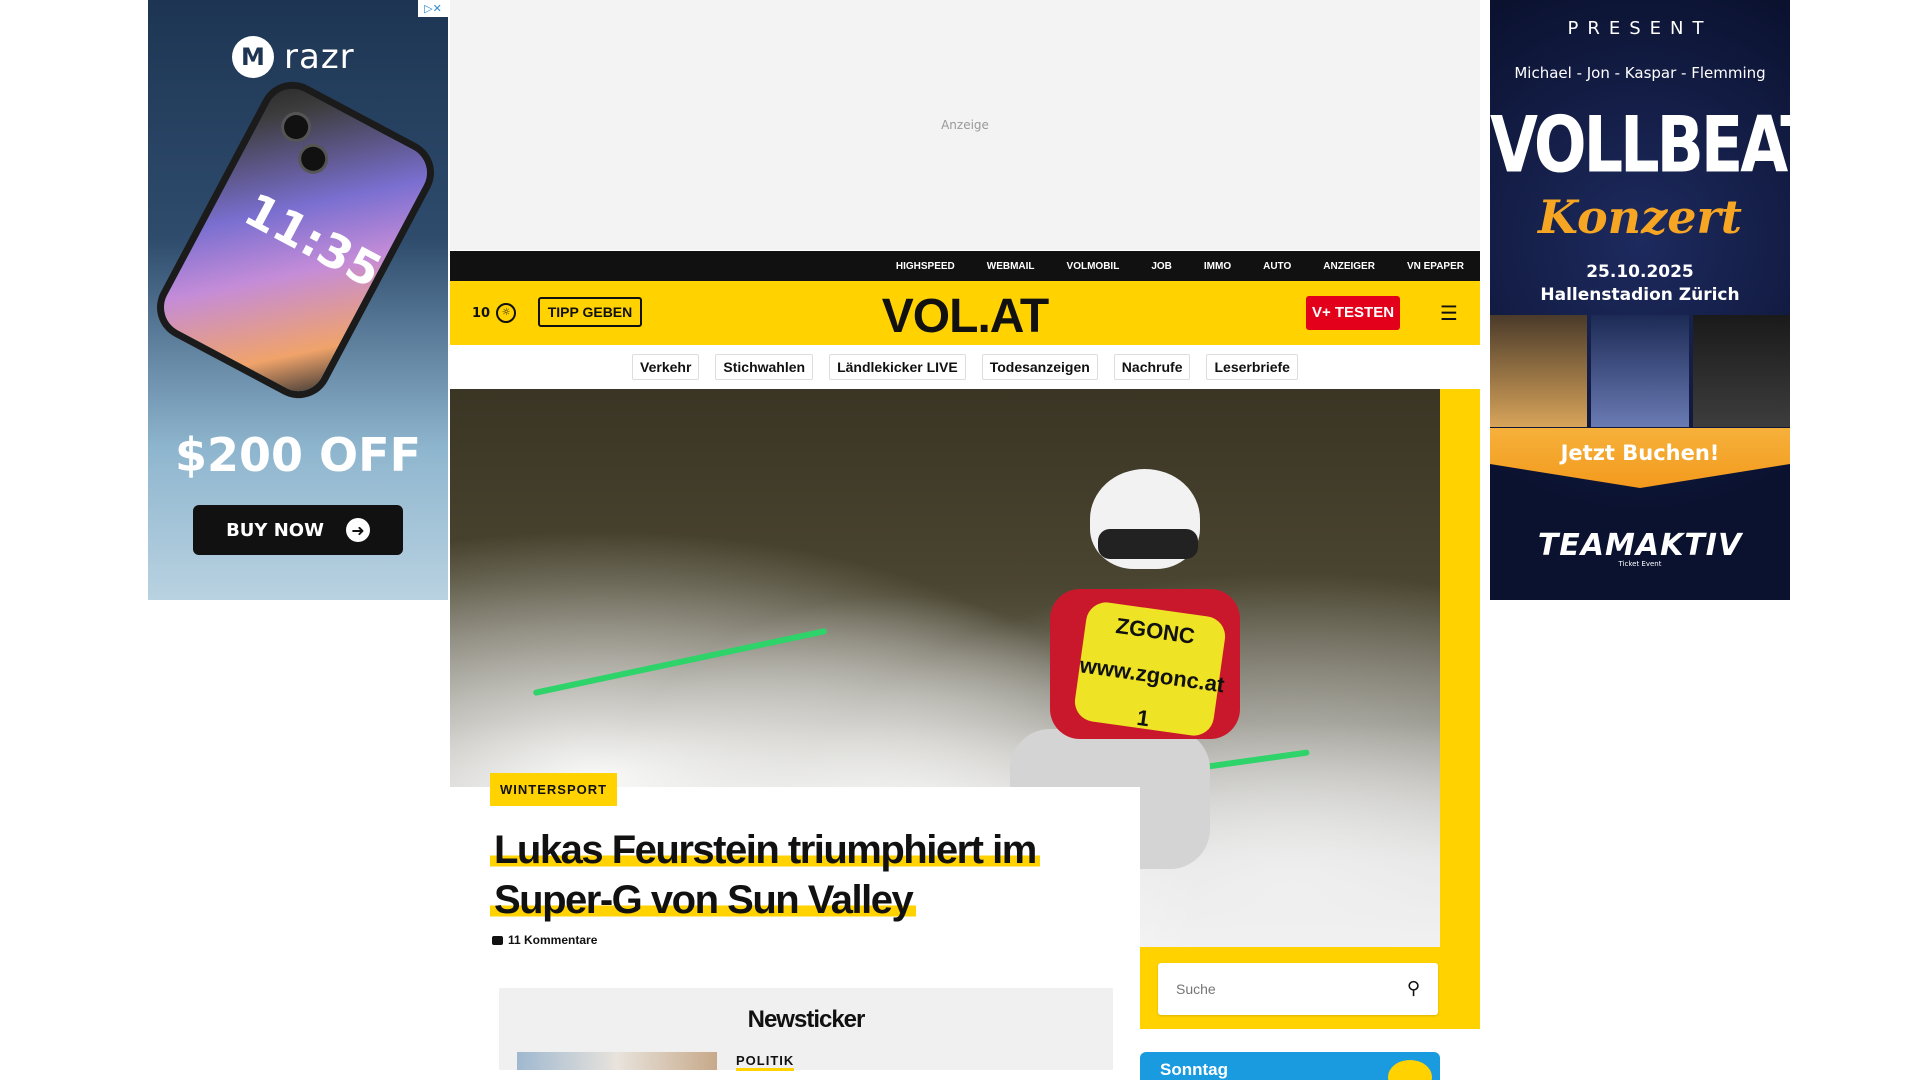  Describe the element at coordinates (1640, 144) in the screenshot. I see `ad-band-title: VOLLBEAT` at that location.